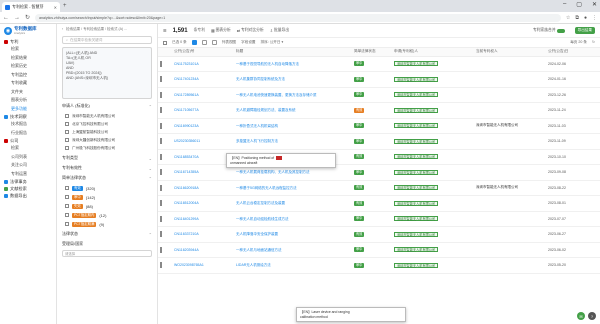  I want to click on browser-tab: 专利检索 - 智慧芽 ✕, so click(31, 7).